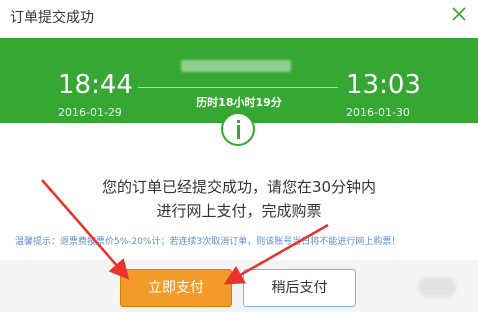  I want to click on info-icon, so click(238, 129).